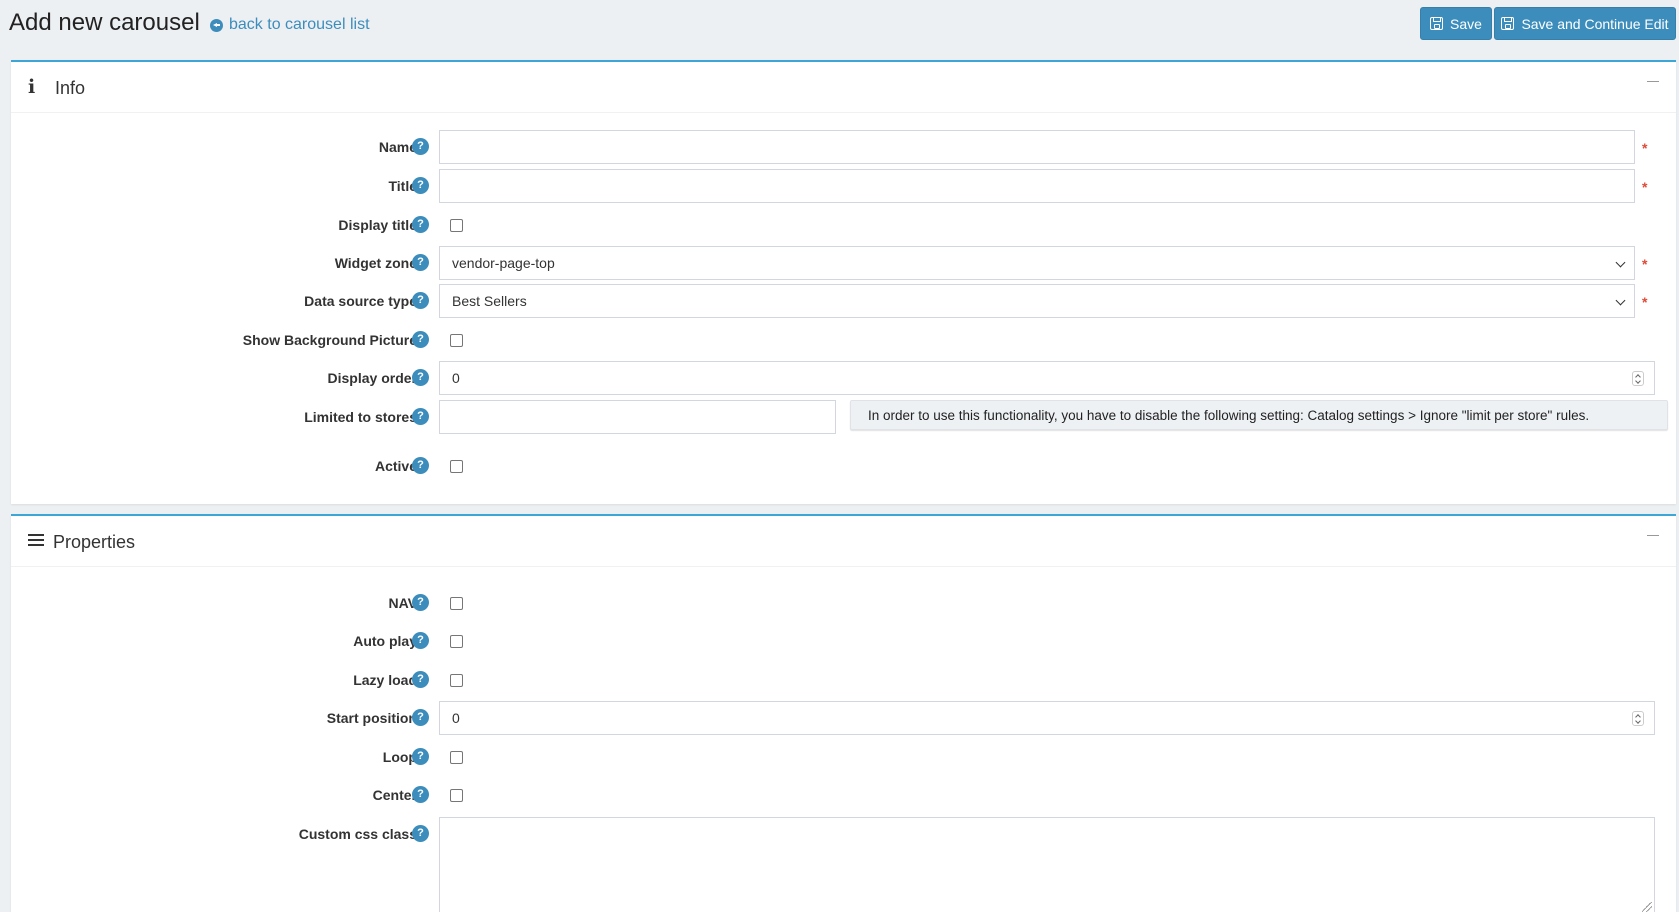 The height and width of the screenshot is (912, 1679). I want to click on lazy-load-label: Lazy load, so click(385, 680).